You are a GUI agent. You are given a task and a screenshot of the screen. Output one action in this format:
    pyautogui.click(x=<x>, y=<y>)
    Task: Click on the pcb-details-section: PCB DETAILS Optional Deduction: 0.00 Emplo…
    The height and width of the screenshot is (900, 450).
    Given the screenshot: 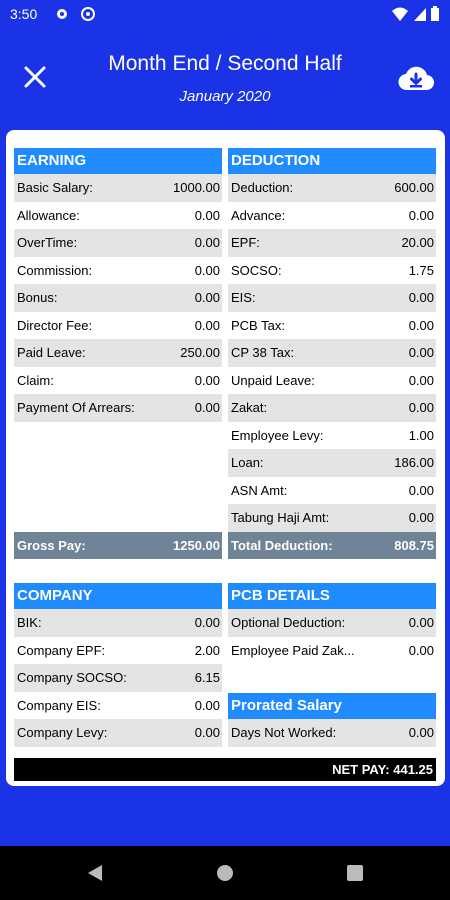 What is the action you would take?
    pyautogui.click(x=332, y=623)
    